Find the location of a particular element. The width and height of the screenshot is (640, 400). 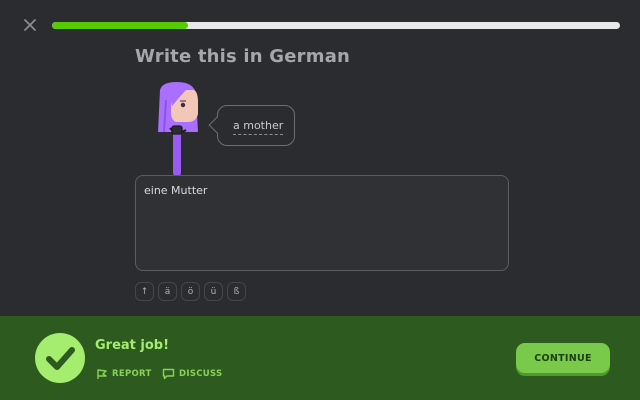

special-characters: ↑ ä ö ü ß is located at coordinates (190, 291).